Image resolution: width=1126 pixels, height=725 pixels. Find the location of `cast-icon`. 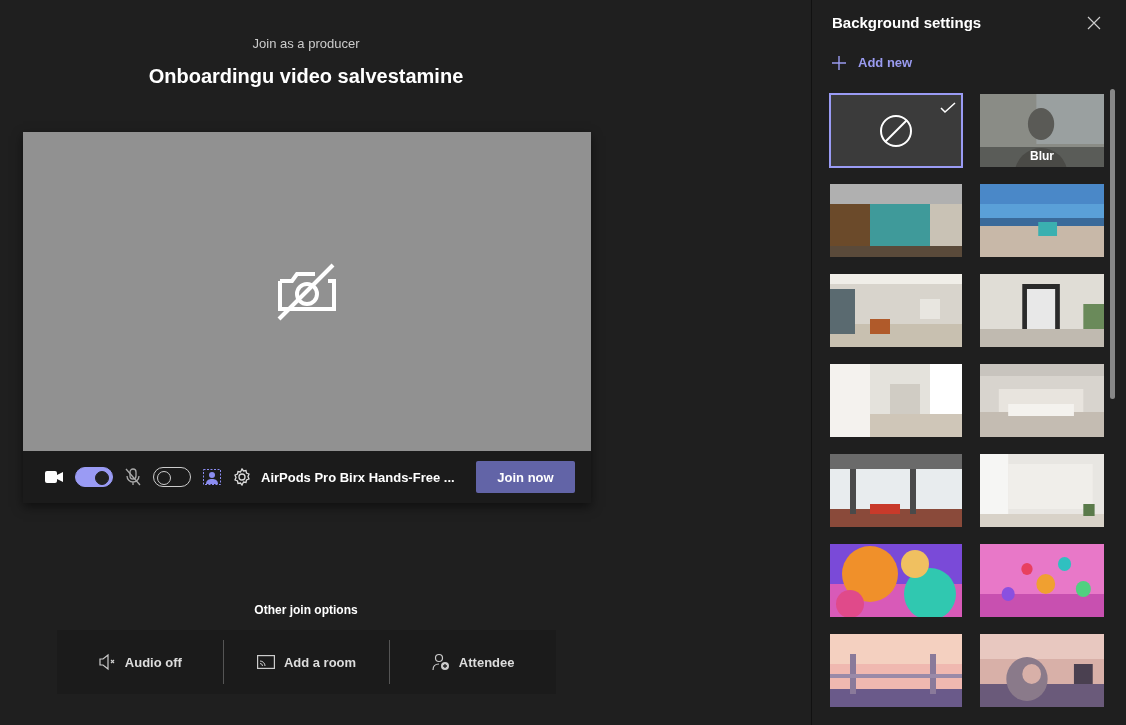

cast-icon is located at coordinates (265, 662).